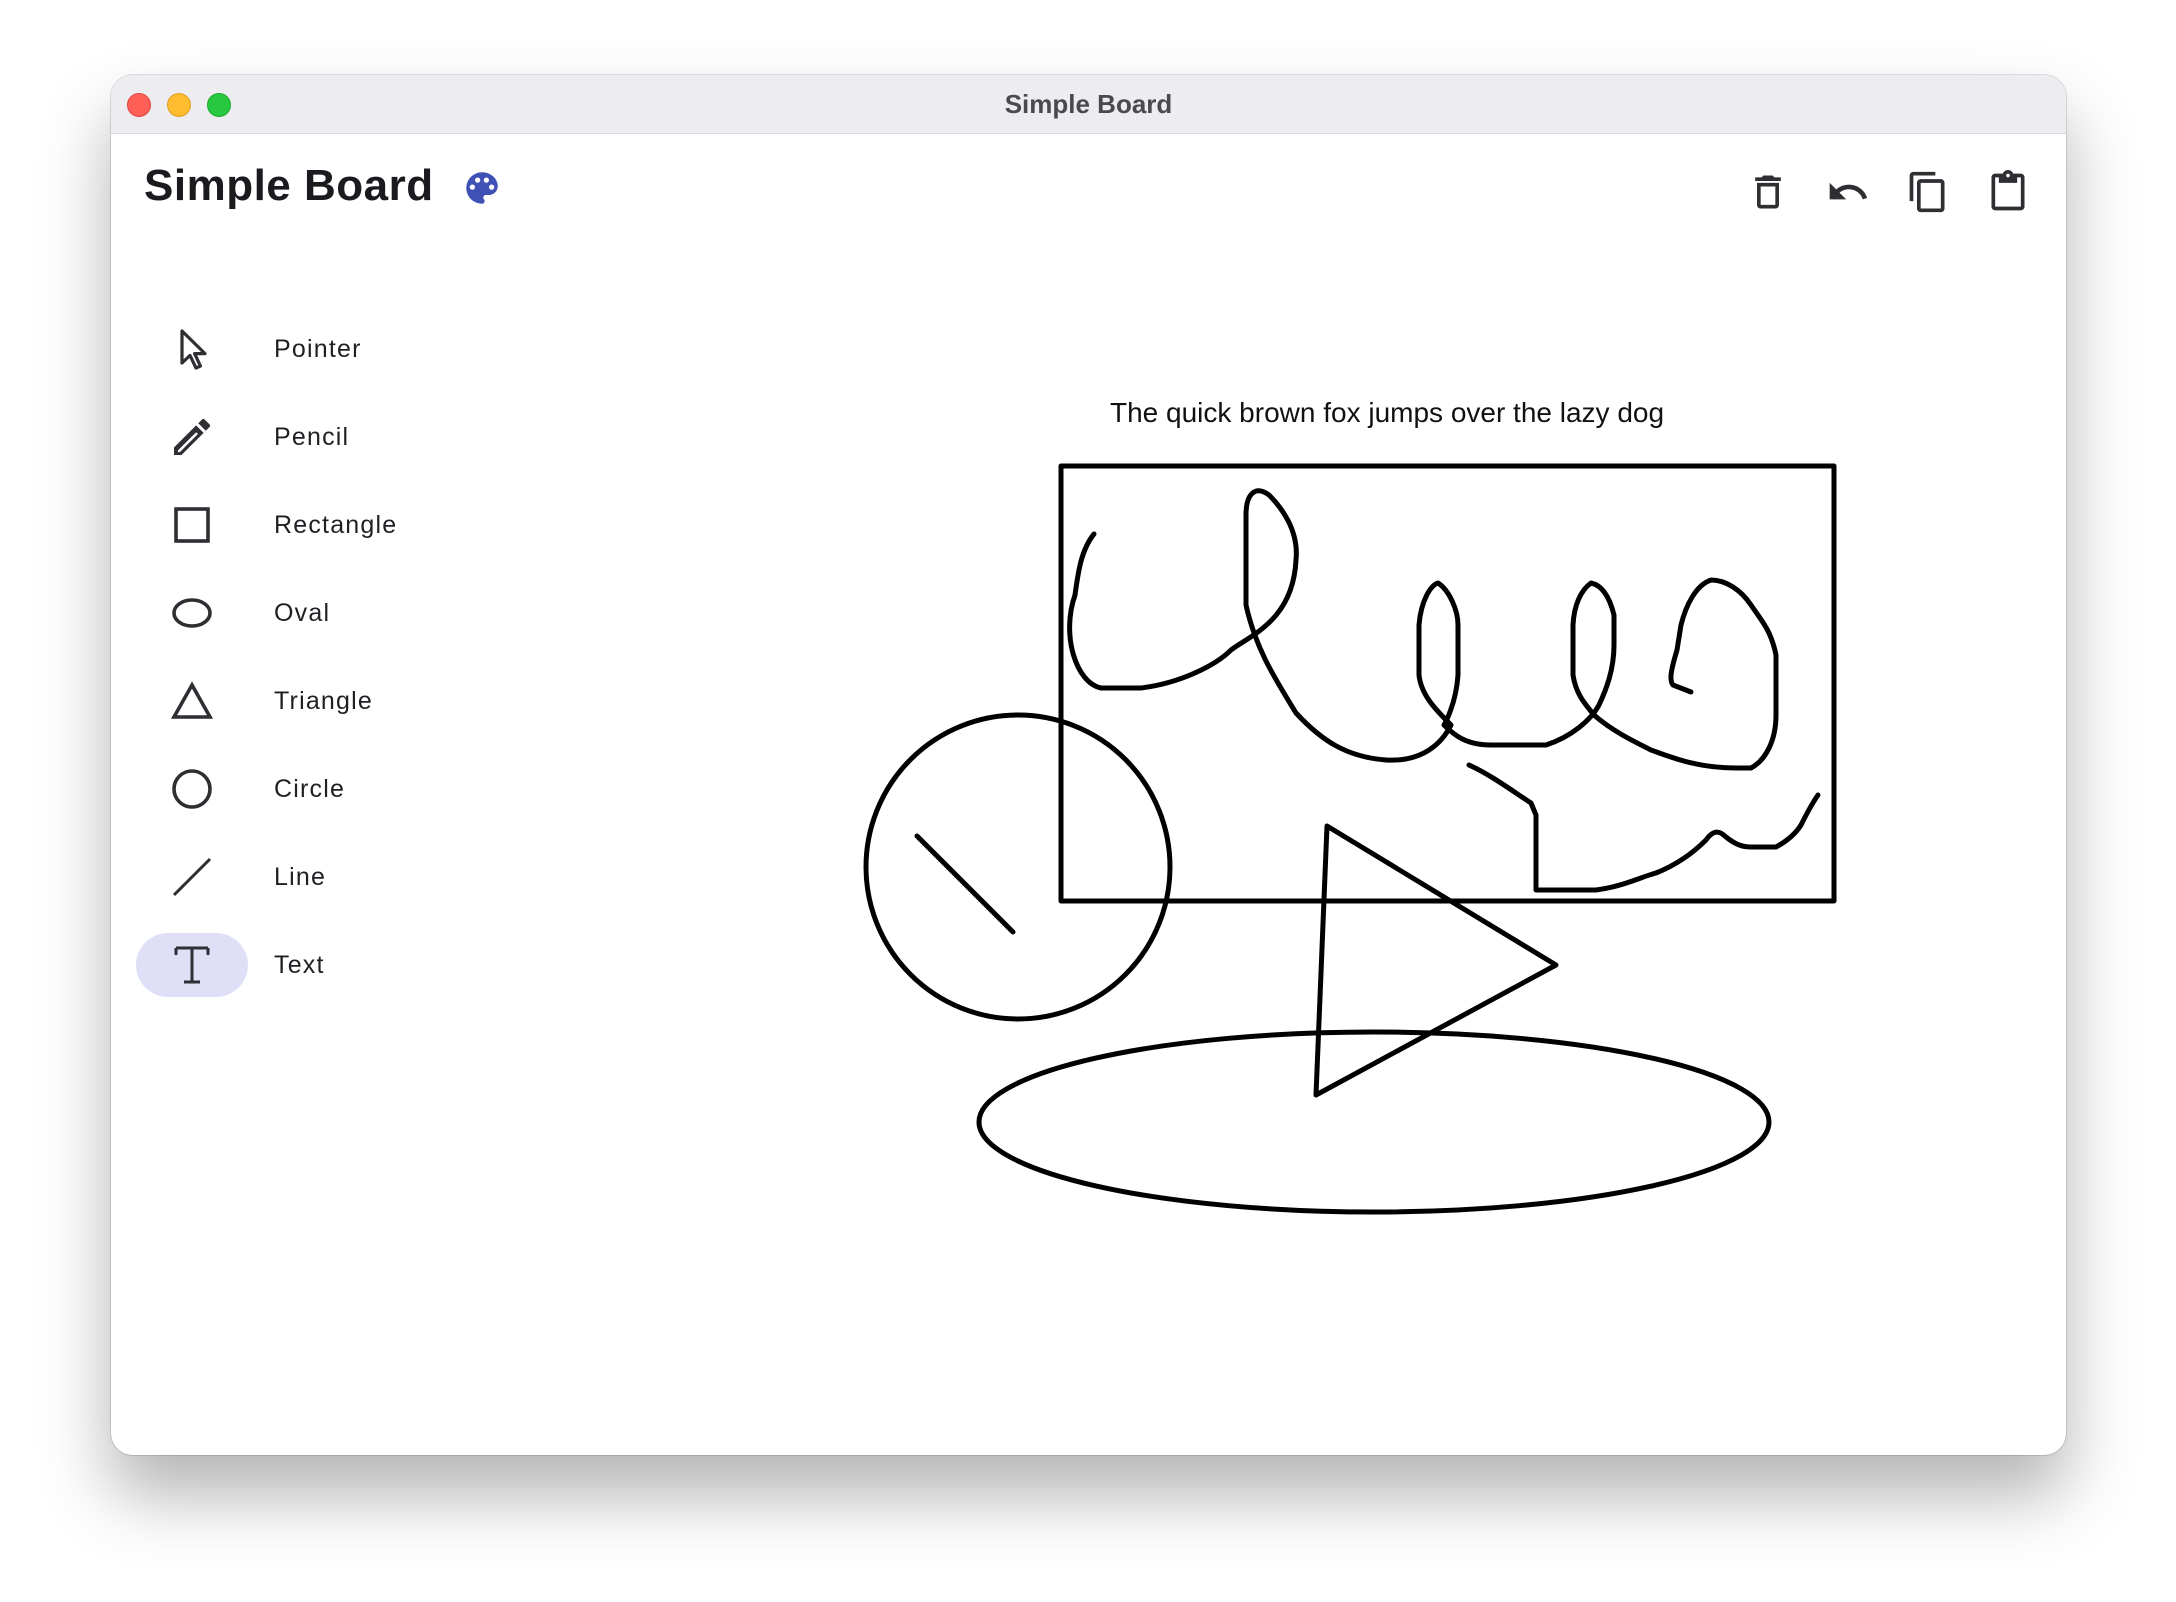 This screenshot has width=2176, height=1602. Describe the element at coordinates (192, 877) in the screenshot. I see `line-icon` at that location.